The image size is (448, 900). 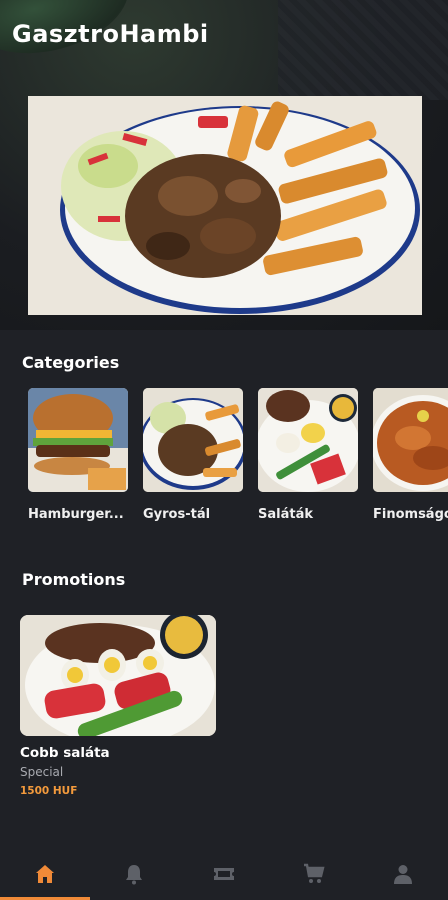 I want to click on nav-profile, so click(x=403, y=874).